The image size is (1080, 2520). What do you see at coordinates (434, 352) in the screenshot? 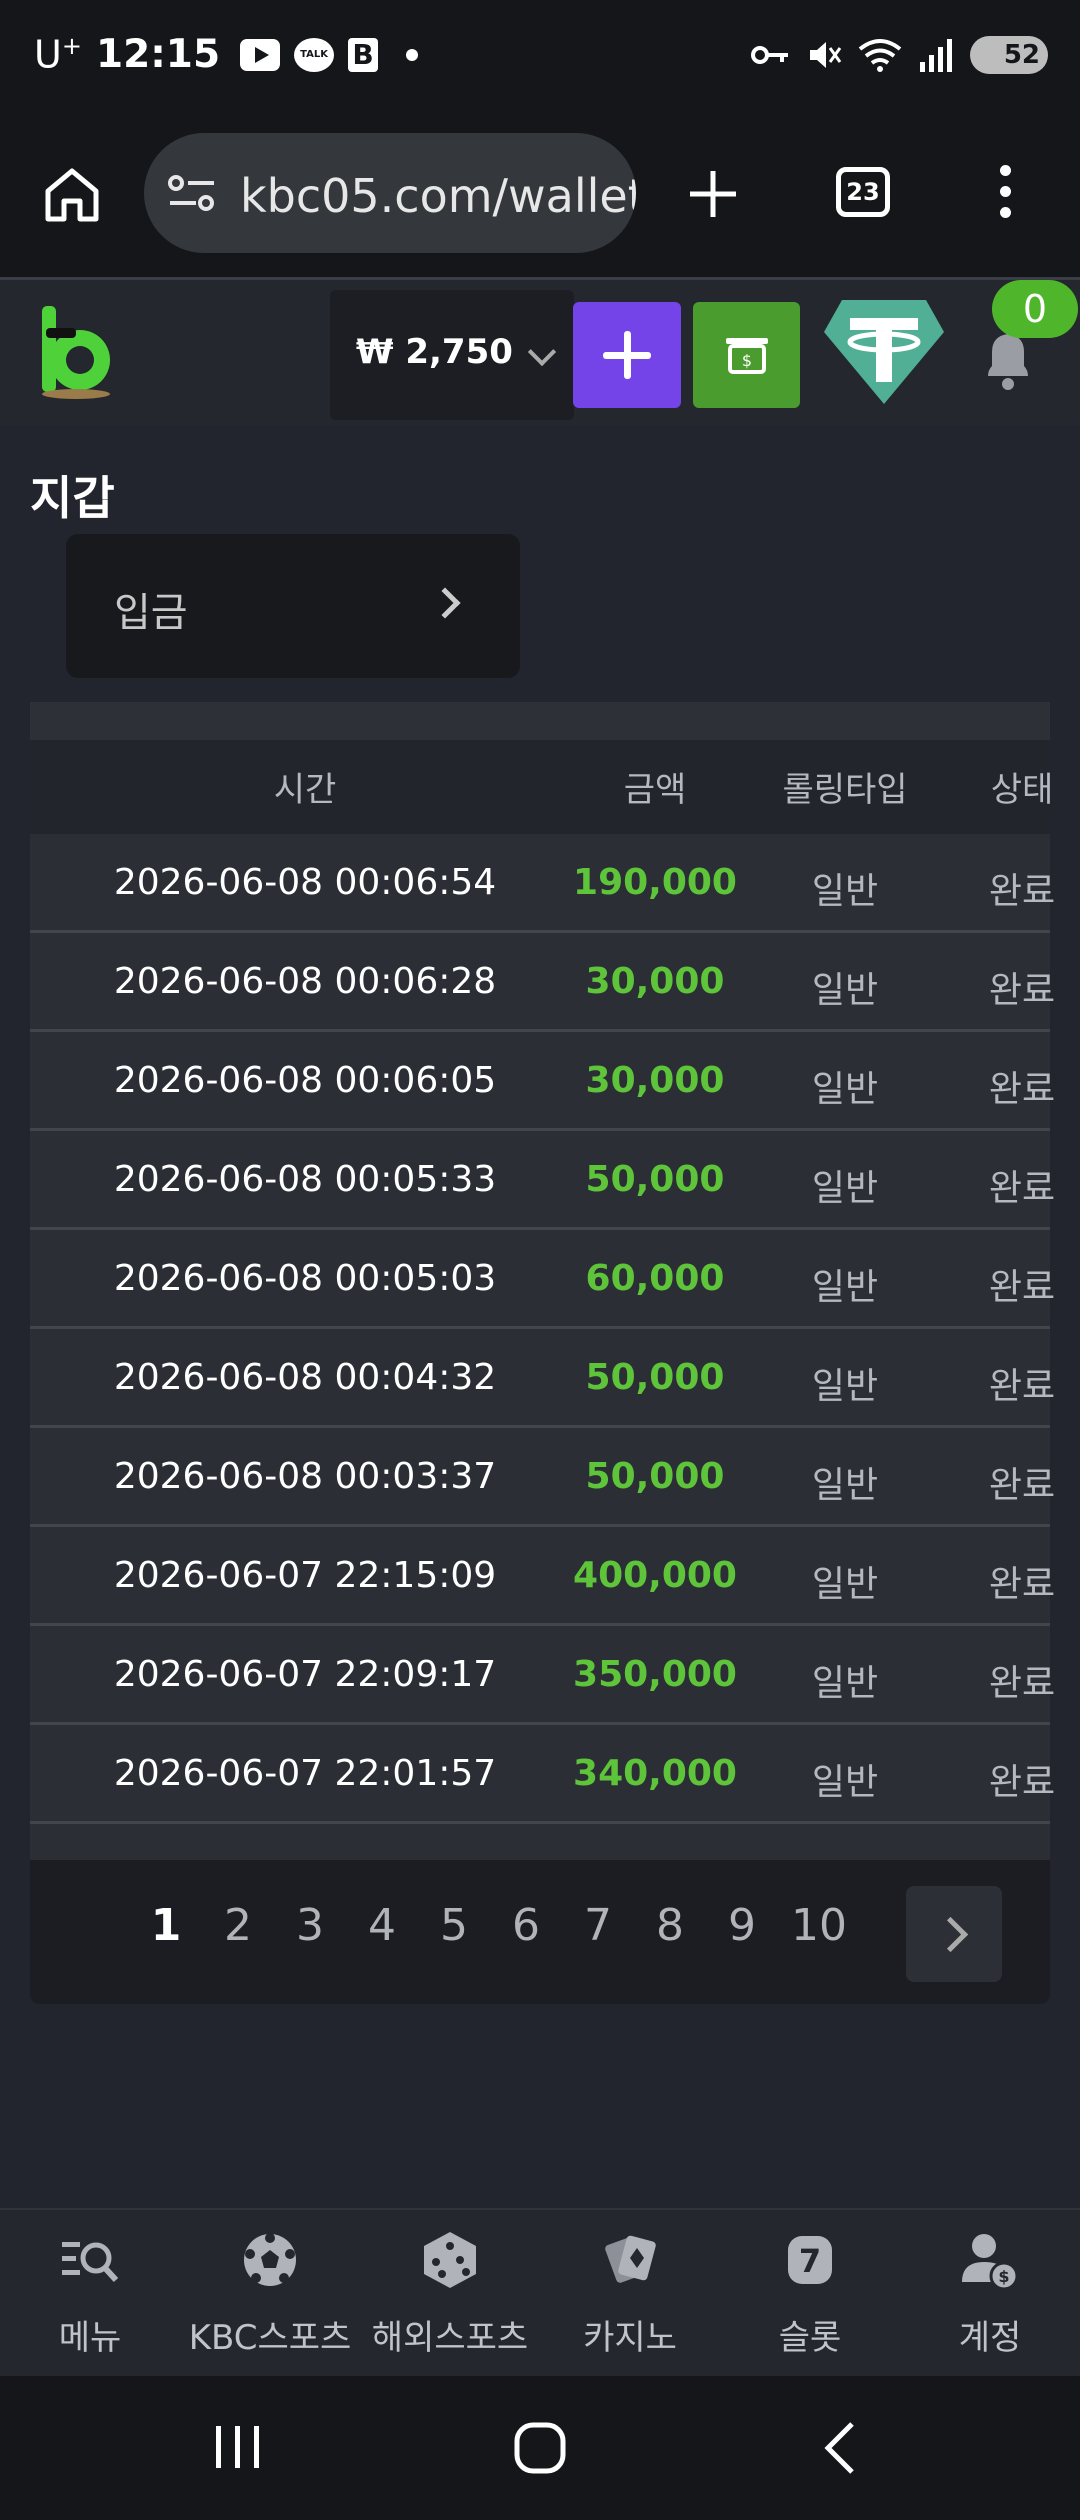
I see `balance-amount: ₩ 2,750` at bounding box center [434, 352].